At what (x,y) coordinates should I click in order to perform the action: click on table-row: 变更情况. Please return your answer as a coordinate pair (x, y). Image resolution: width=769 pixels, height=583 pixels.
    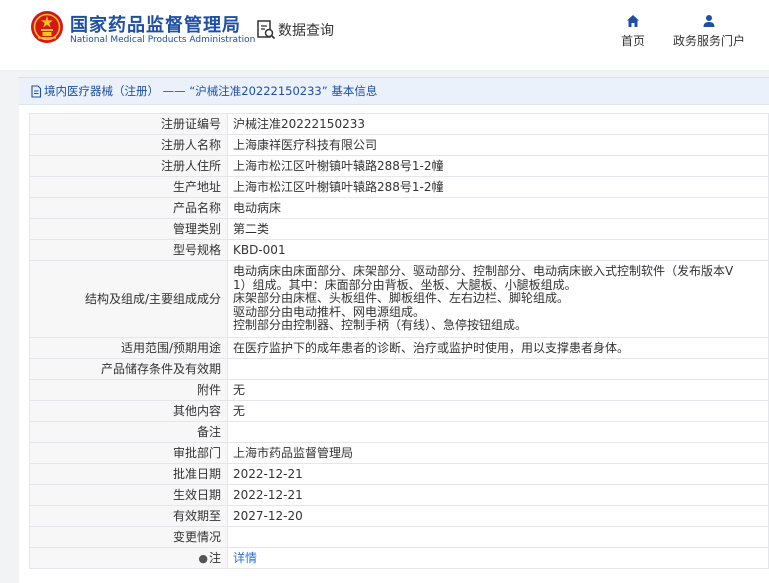
    Looking at the image, I should click on (399, 537).